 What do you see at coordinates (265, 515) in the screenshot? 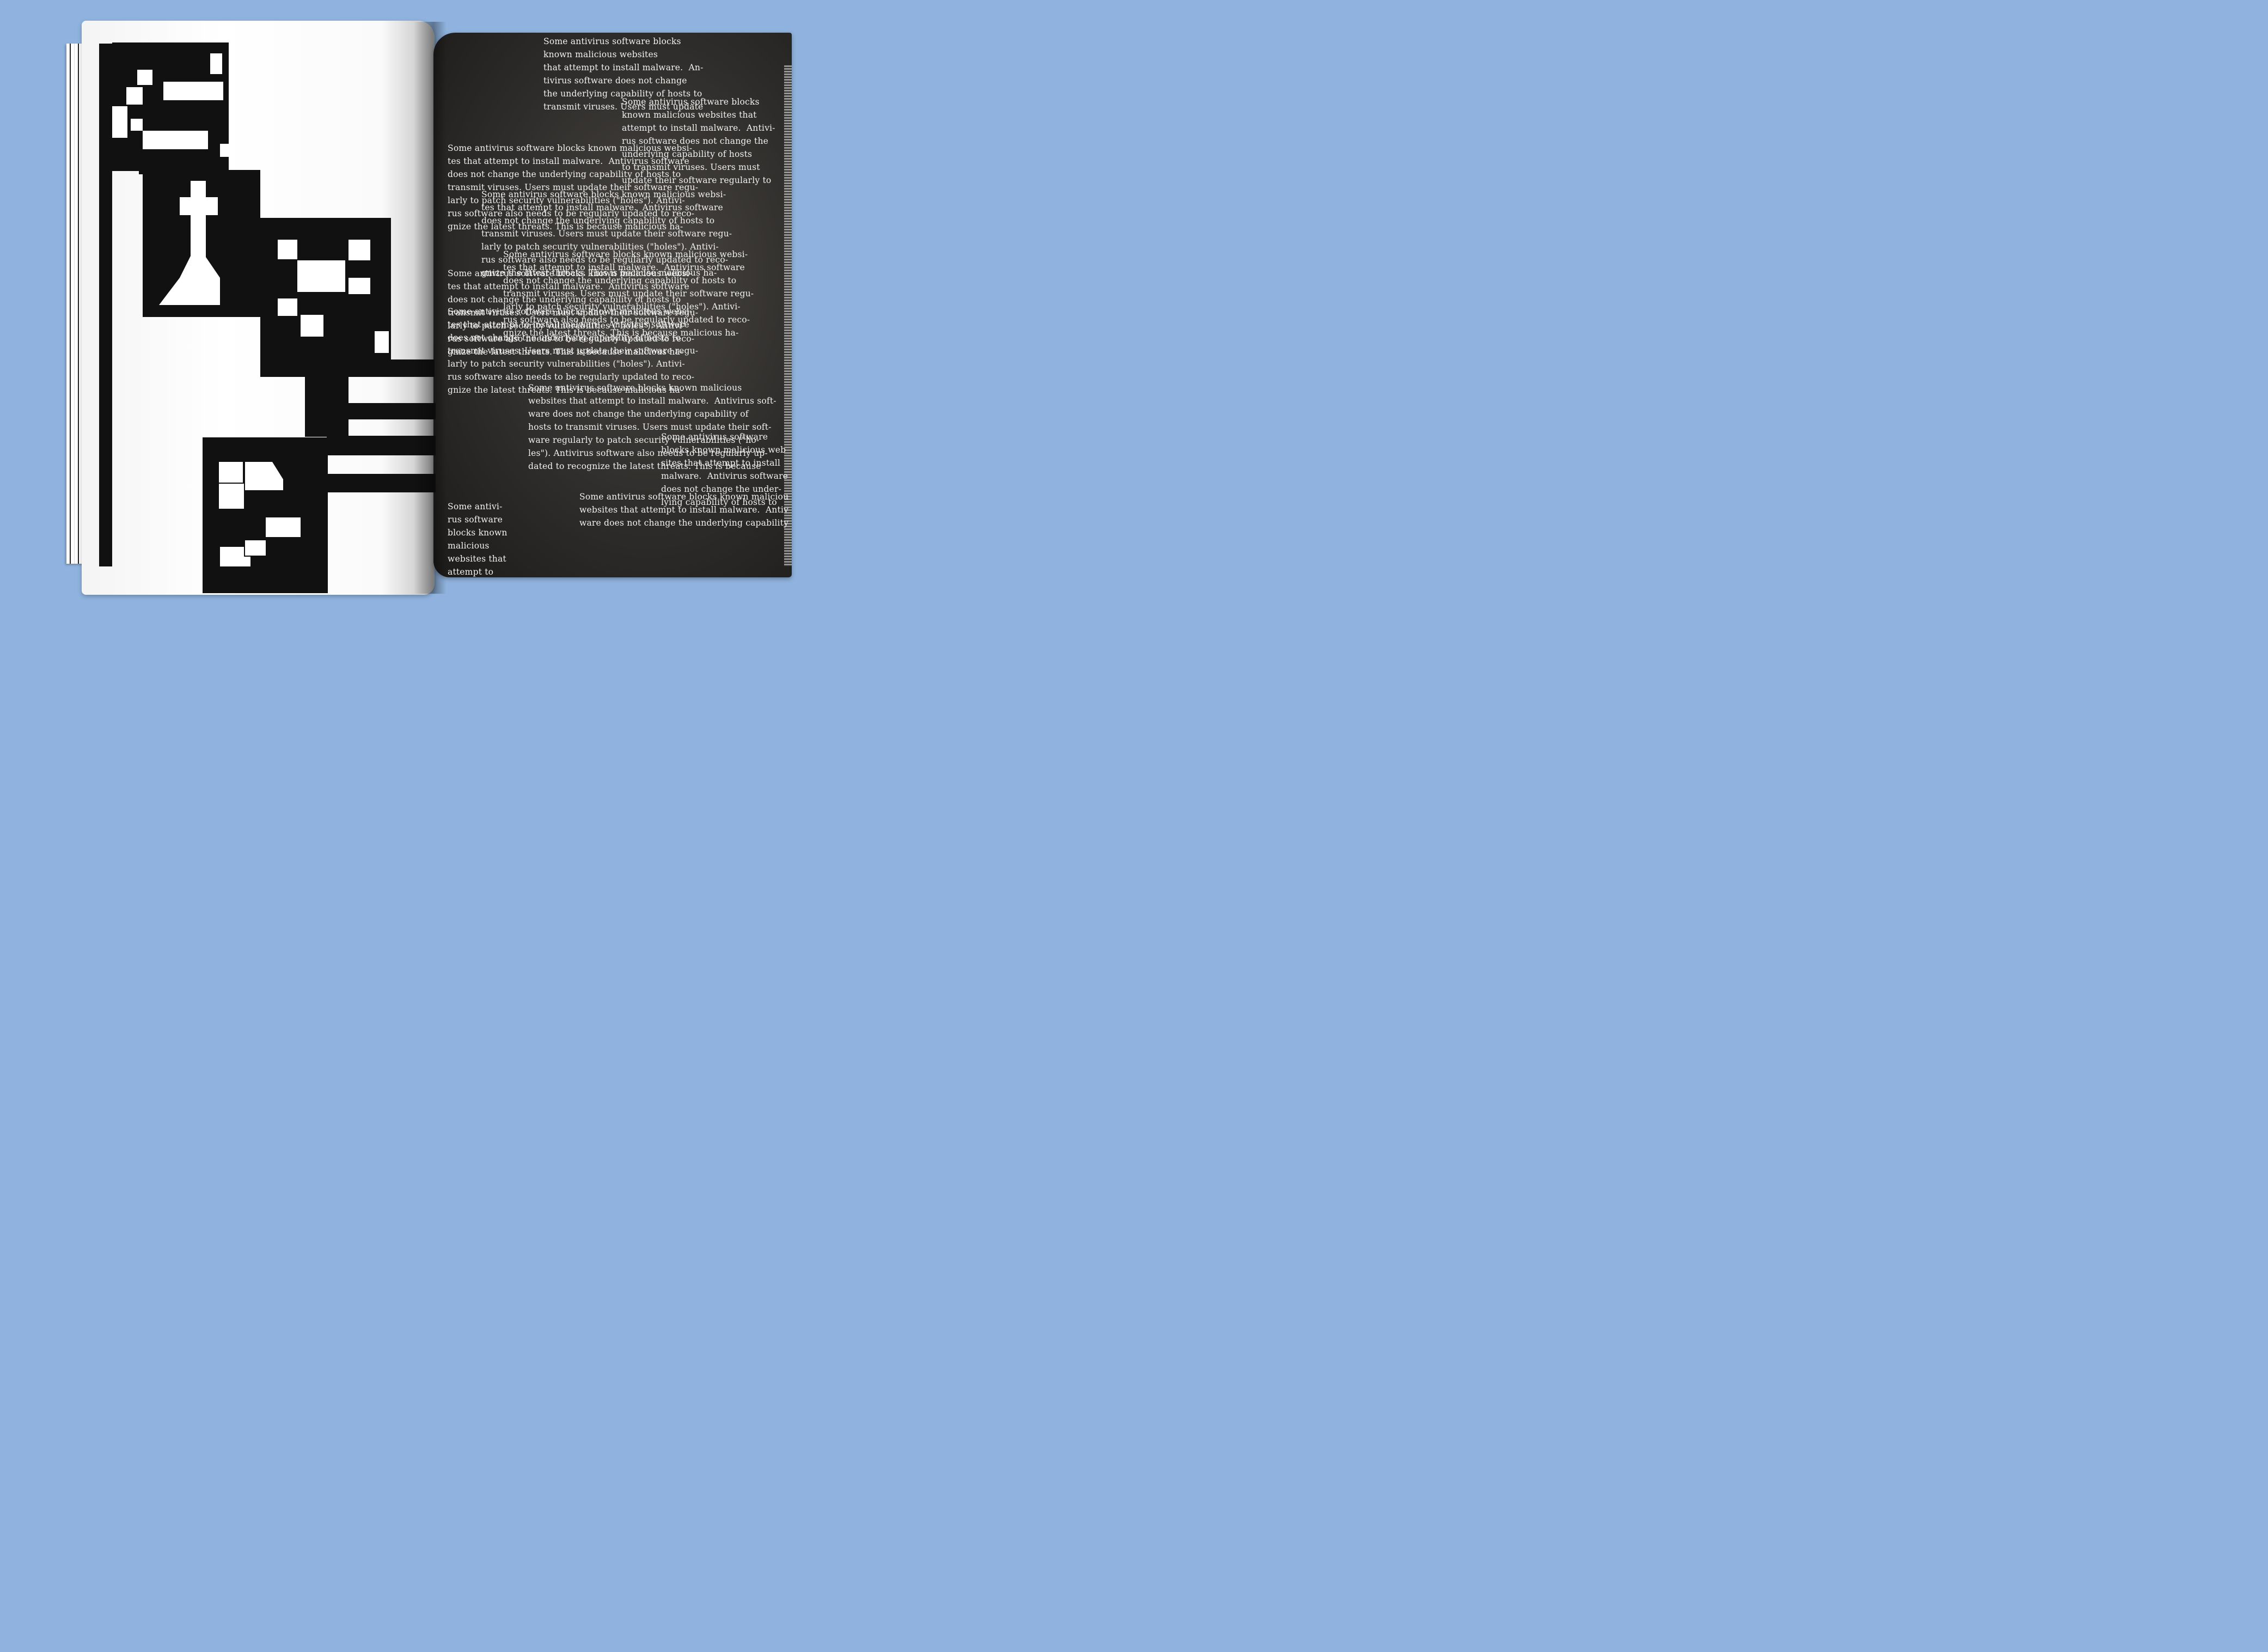
I see `letter-s` at bounding box center [265, 515].